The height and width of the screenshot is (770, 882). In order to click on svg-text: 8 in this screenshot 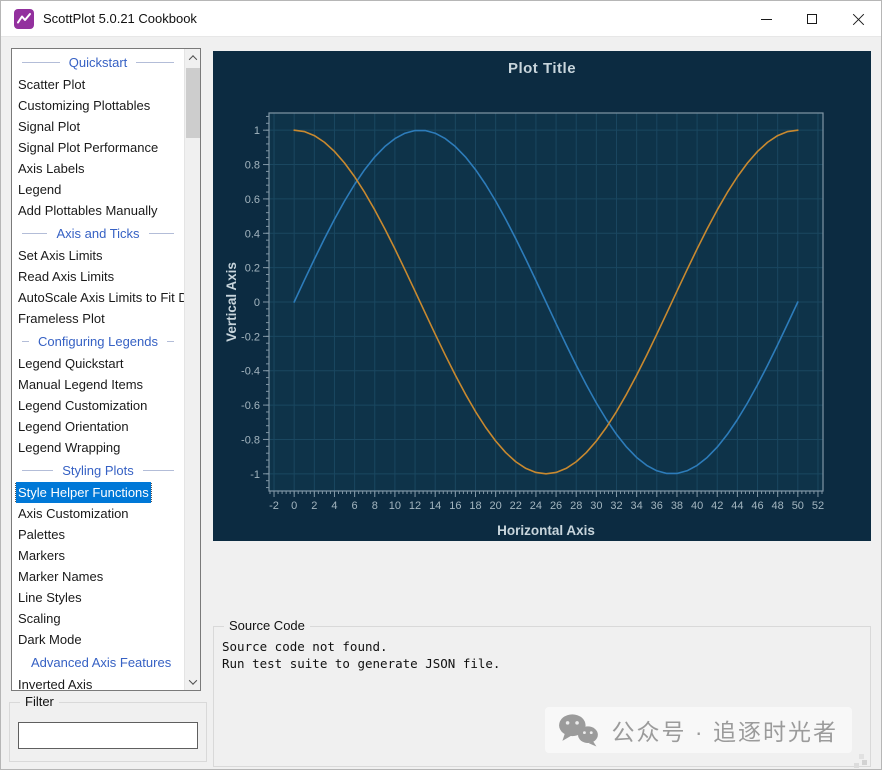, I will do `click(375, 506)`.